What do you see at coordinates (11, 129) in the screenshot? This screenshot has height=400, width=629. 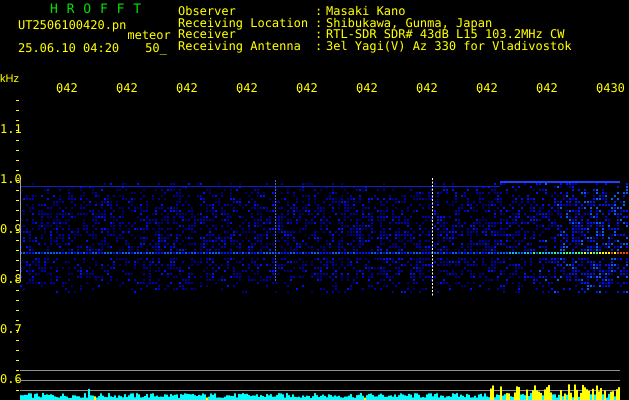 I see `frequency-label: 1.1` at bounding box center [11, 129].